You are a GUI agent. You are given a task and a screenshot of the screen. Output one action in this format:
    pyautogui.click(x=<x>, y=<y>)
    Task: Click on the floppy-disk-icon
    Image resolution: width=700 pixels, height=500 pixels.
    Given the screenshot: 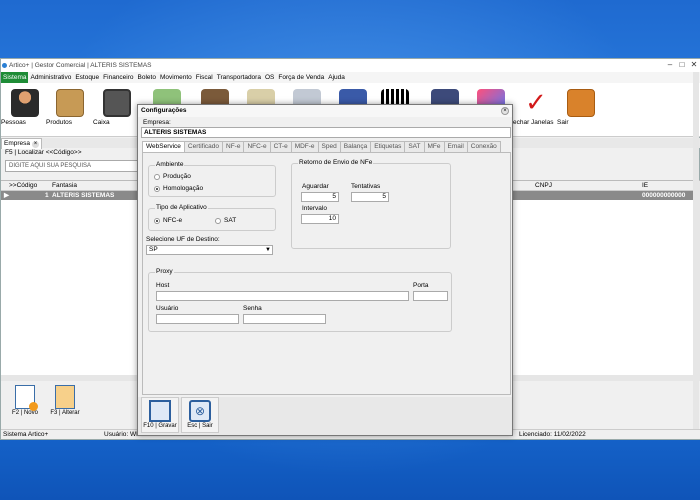 What is the action you would take?
    pyautogui.click(x=160, y=411)
    